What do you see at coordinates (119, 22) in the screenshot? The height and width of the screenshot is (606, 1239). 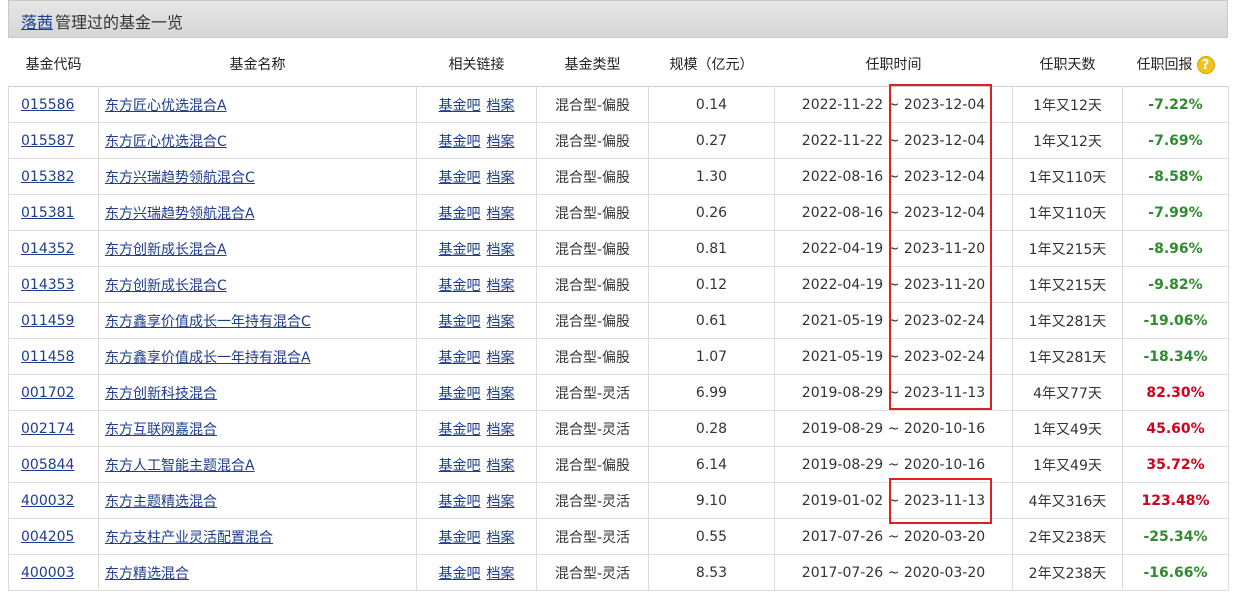 I see `panel-title-suffix: 管理过的基金一览` at bounding box center [119, 22].